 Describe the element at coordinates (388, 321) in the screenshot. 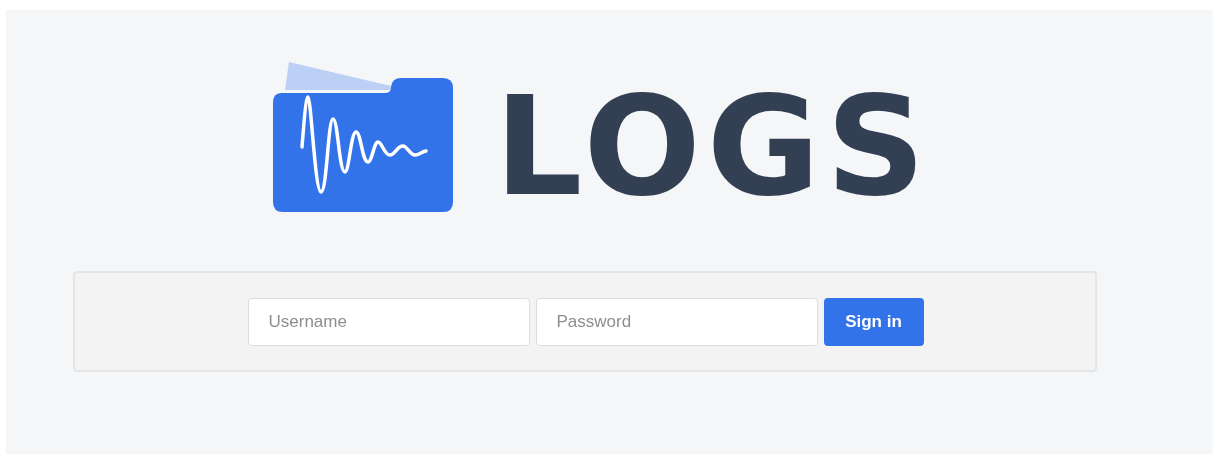

I see `username-field: Username` at that location.